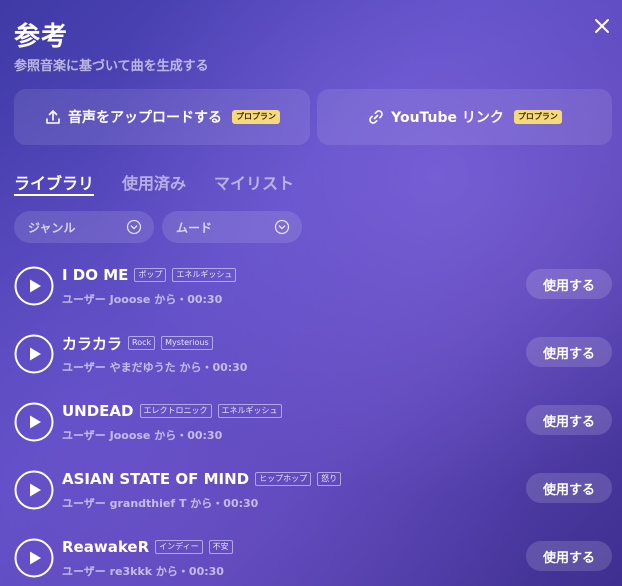 The image size is (622, 586). What do you see at coordinates (194, 227) in the screenshot?
I see `mood-dropdown-label: ムード` at bounding box center [194, 227].